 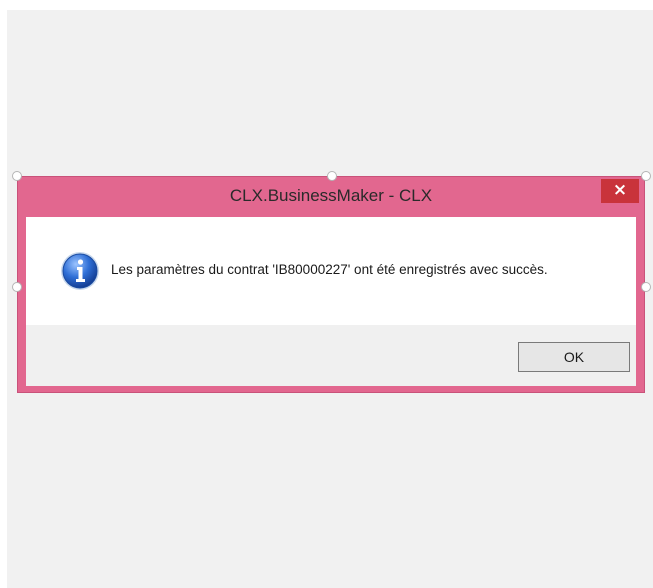 I want to click on resize-handle-top-middle, so click(x=332, y=176).